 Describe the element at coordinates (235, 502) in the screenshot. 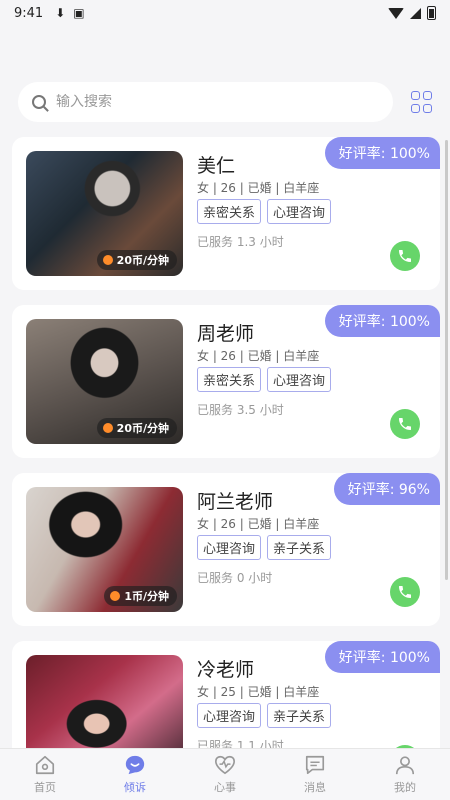

I see `counselor-name: 阿兰老师` at that location.